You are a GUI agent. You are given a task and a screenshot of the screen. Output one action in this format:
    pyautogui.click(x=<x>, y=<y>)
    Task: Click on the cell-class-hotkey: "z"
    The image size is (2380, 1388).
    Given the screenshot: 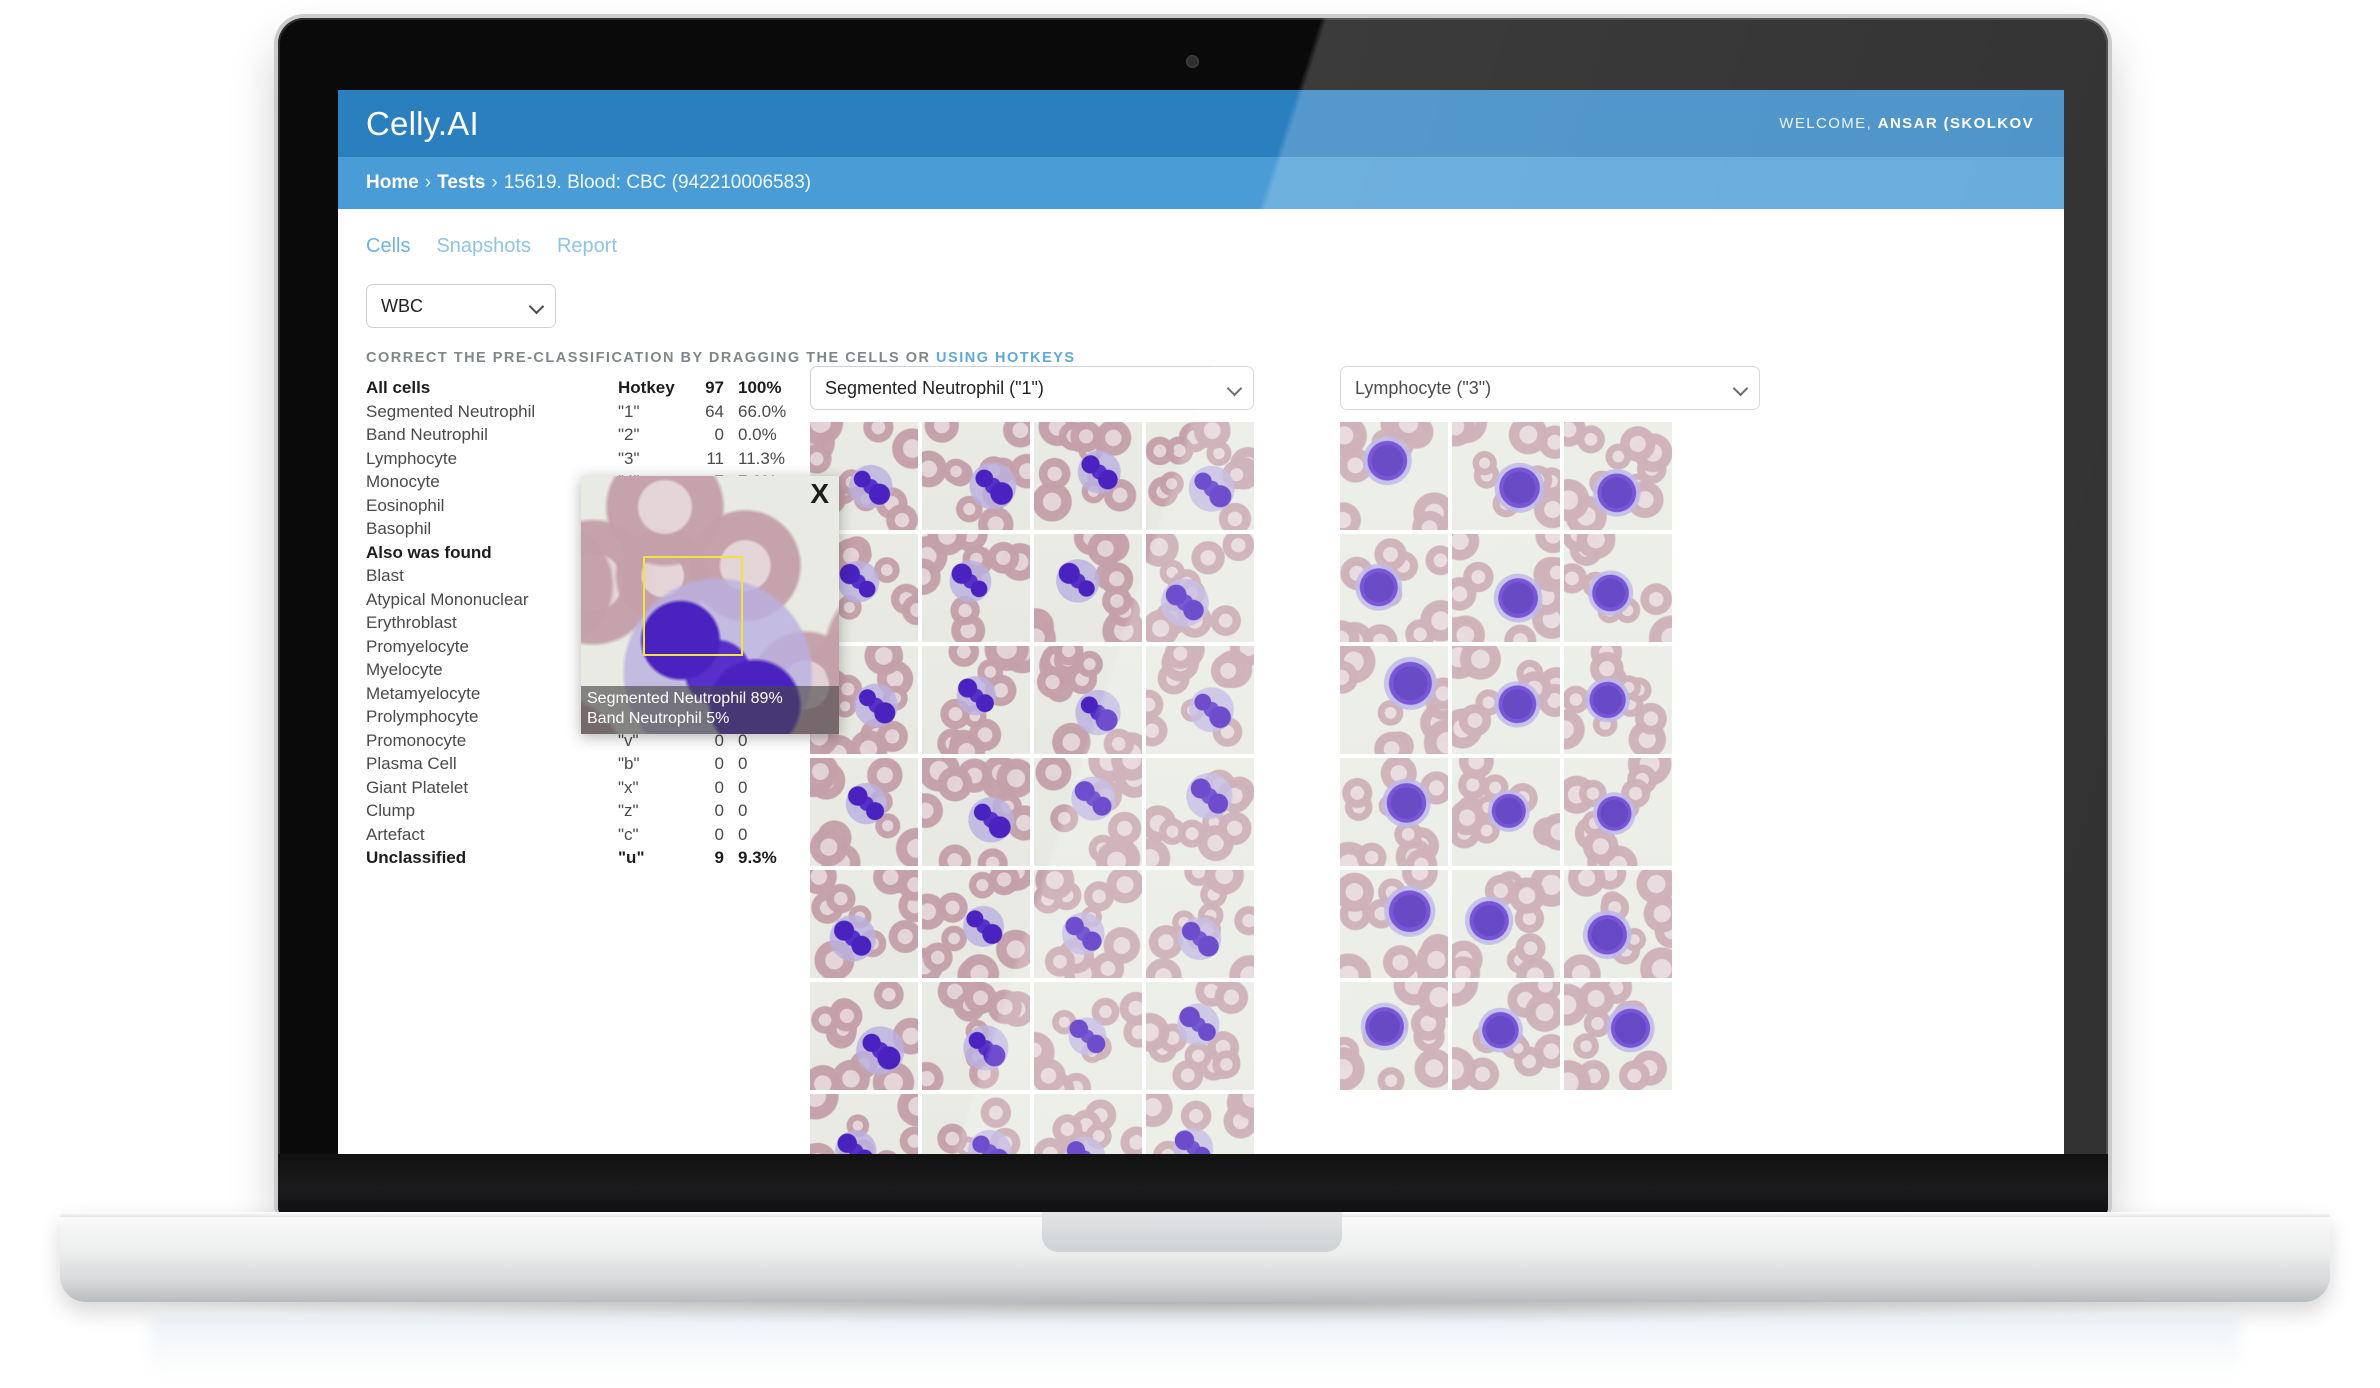 What is the action you would take?
    pyautogui.click(x=628, y=810)
    